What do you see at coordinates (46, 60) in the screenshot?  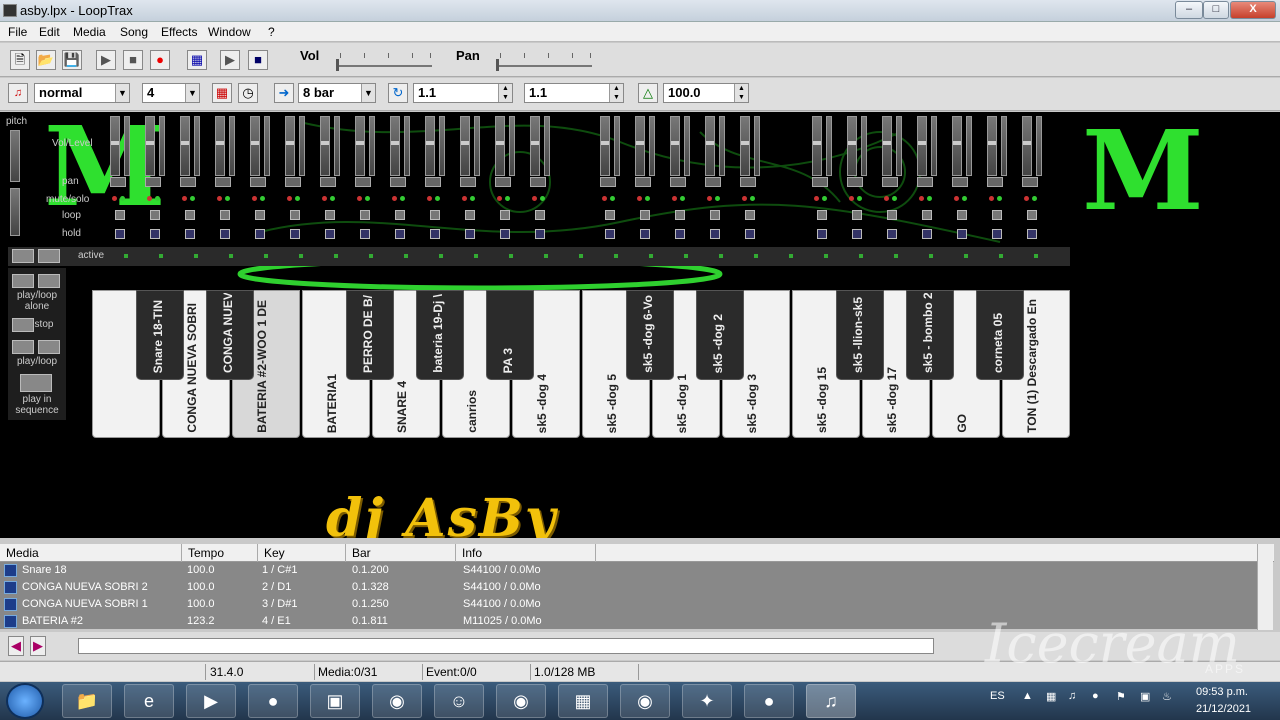 I see `open-folder-icon: 📂` at bounding box center [46, 60].